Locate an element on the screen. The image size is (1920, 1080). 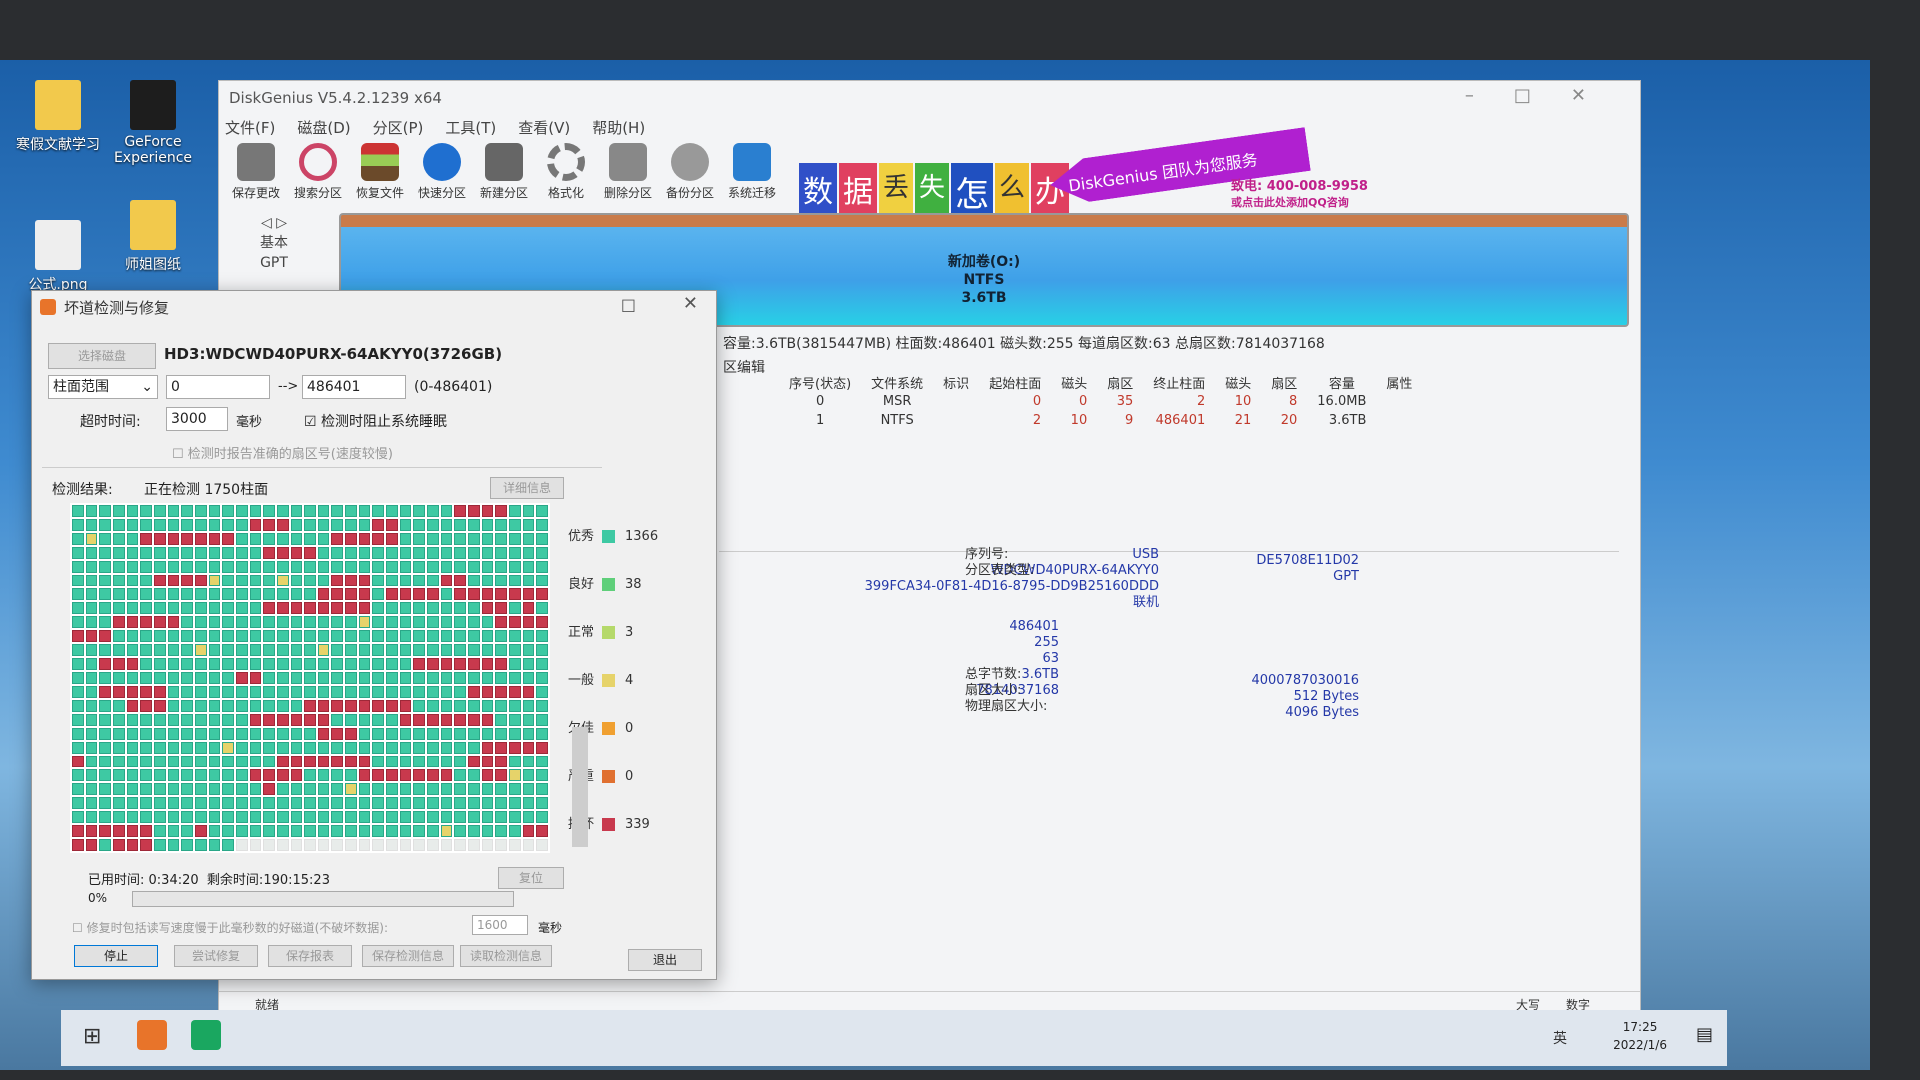
save-button: 保存更改 is located at coordinates (256, 172).